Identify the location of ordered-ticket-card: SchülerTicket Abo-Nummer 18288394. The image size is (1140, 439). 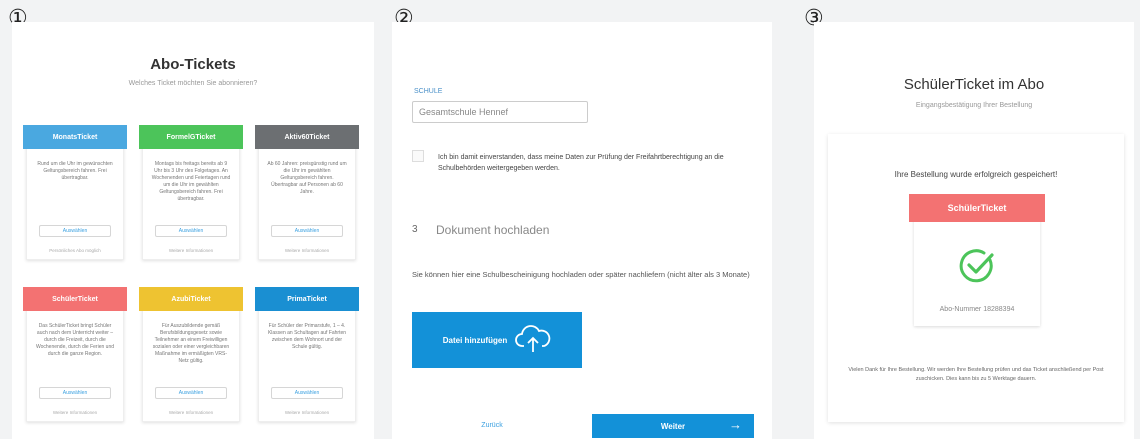
(977, 260).